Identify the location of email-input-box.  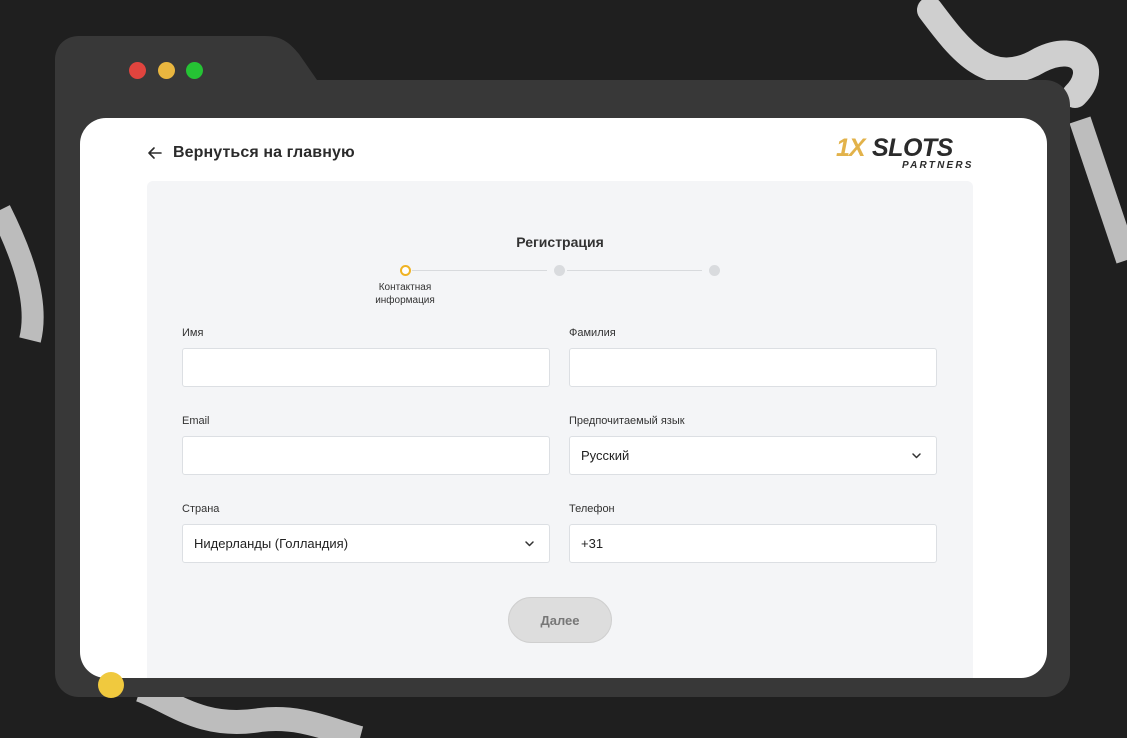
(366, 455).